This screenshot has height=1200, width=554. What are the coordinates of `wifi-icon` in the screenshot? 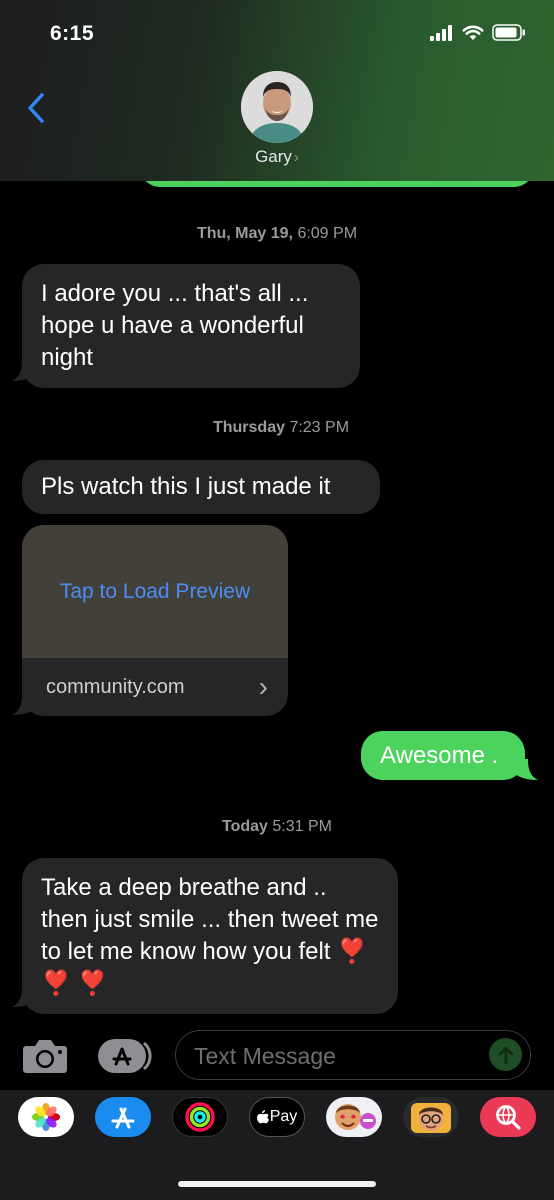 It's located at (473, 32).